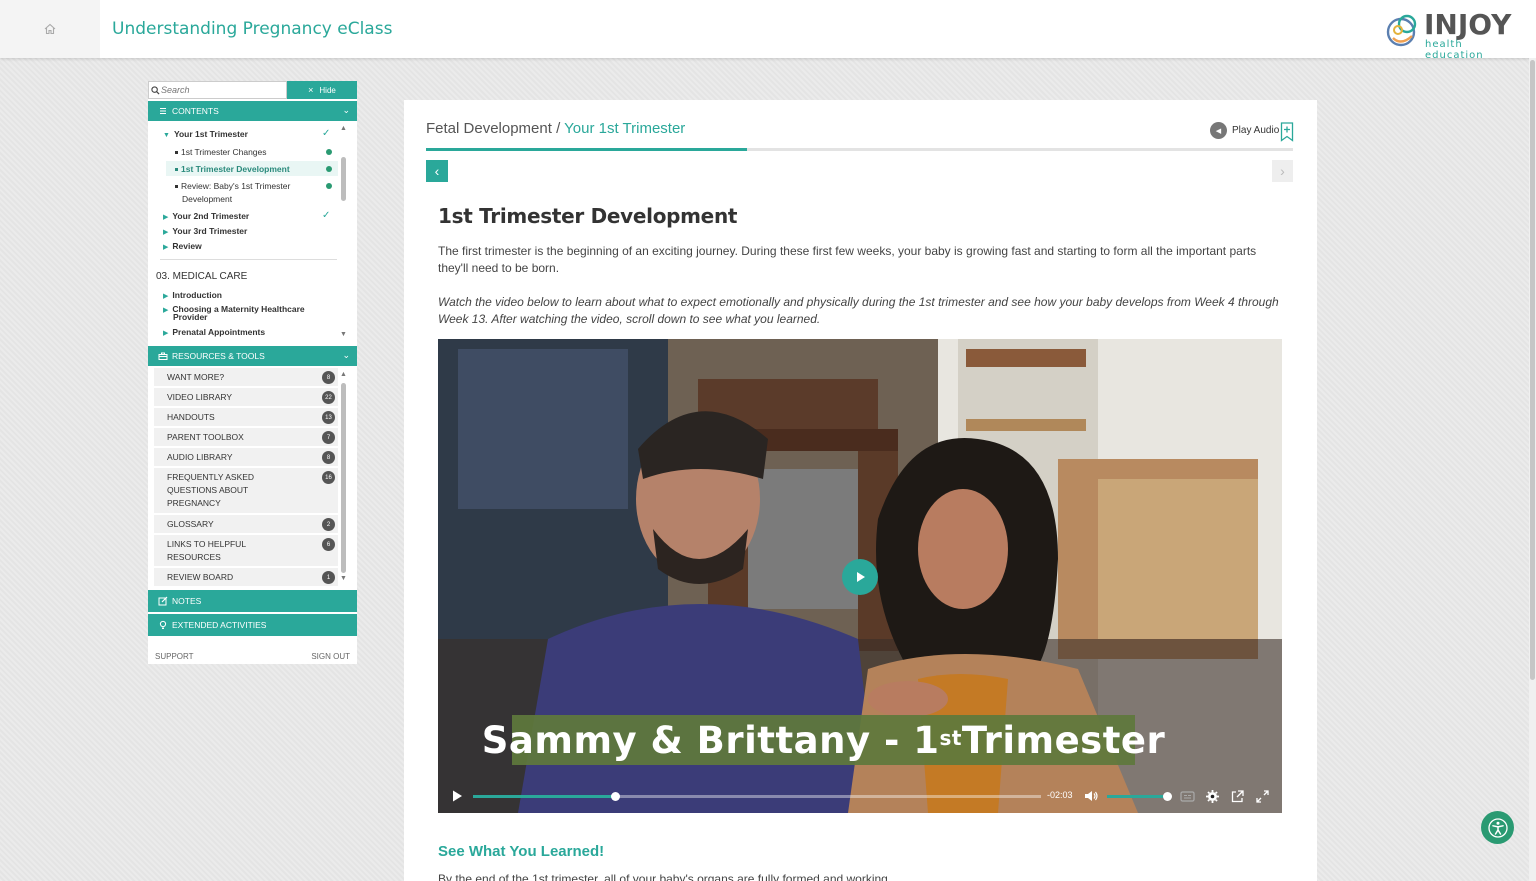 This screenshot has width=1536, height=881. What do you see at coordinates (1218, 130) in the screenshot?
I see `audio-icon: ◀` at bounding box center [1218, 130].